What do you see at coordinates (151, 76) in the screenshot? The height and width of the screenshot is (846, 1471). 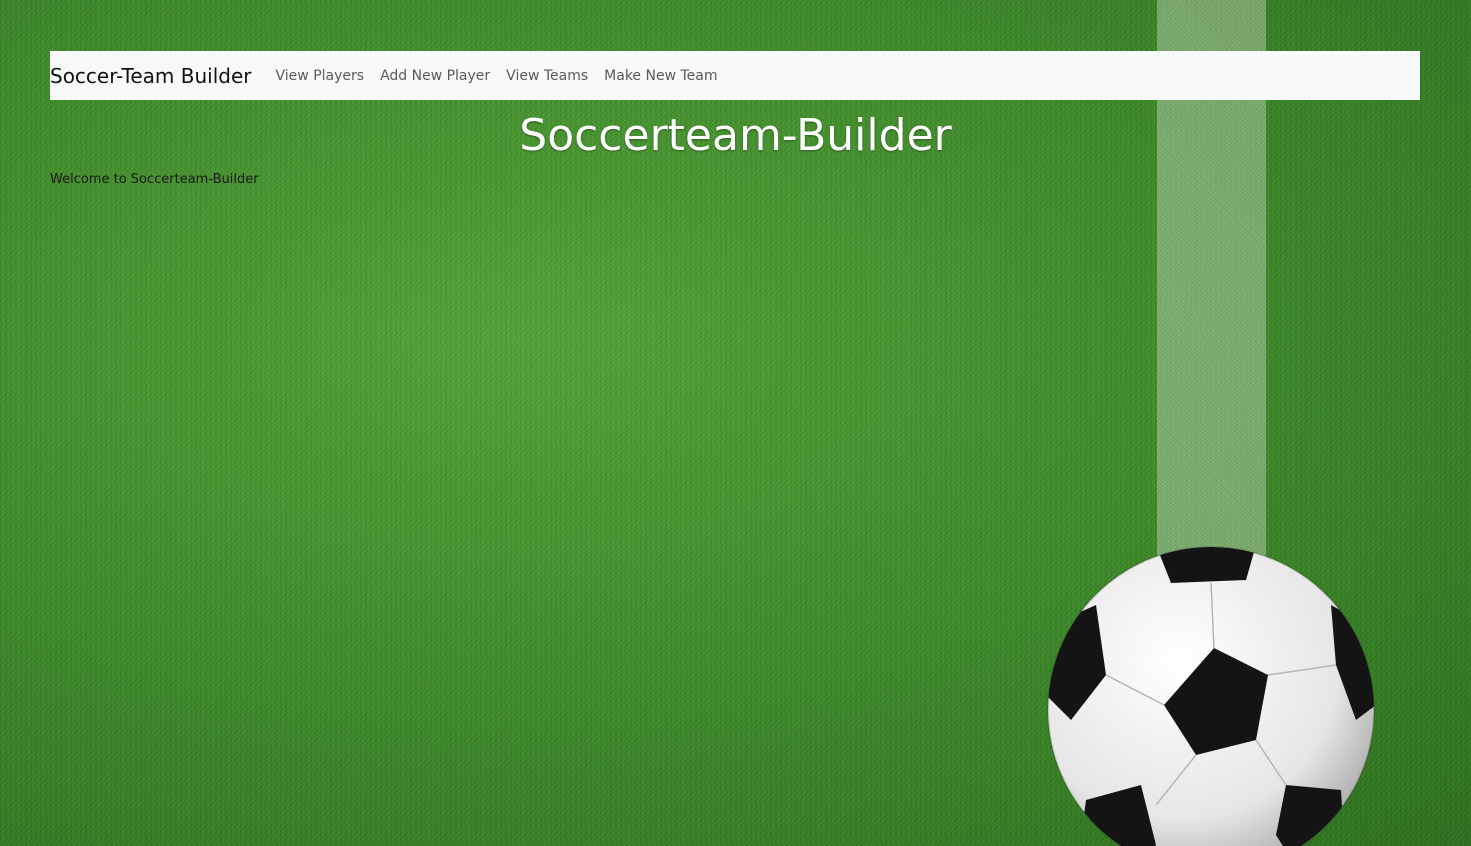 I see `navbar-brand: Soccer-Team Builder` at bounding box center [151, 76].